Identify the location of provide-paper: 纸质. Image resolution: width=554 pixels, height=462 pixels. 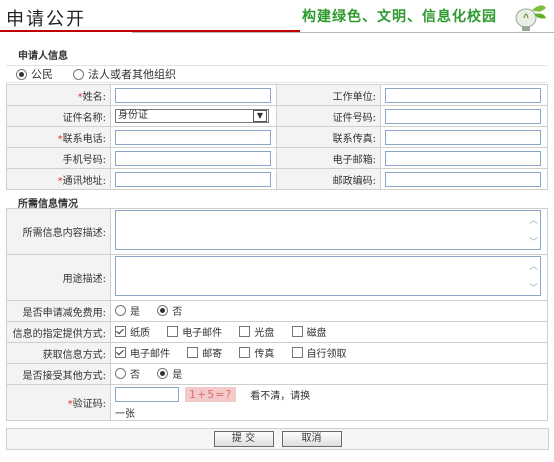
(132, 331).